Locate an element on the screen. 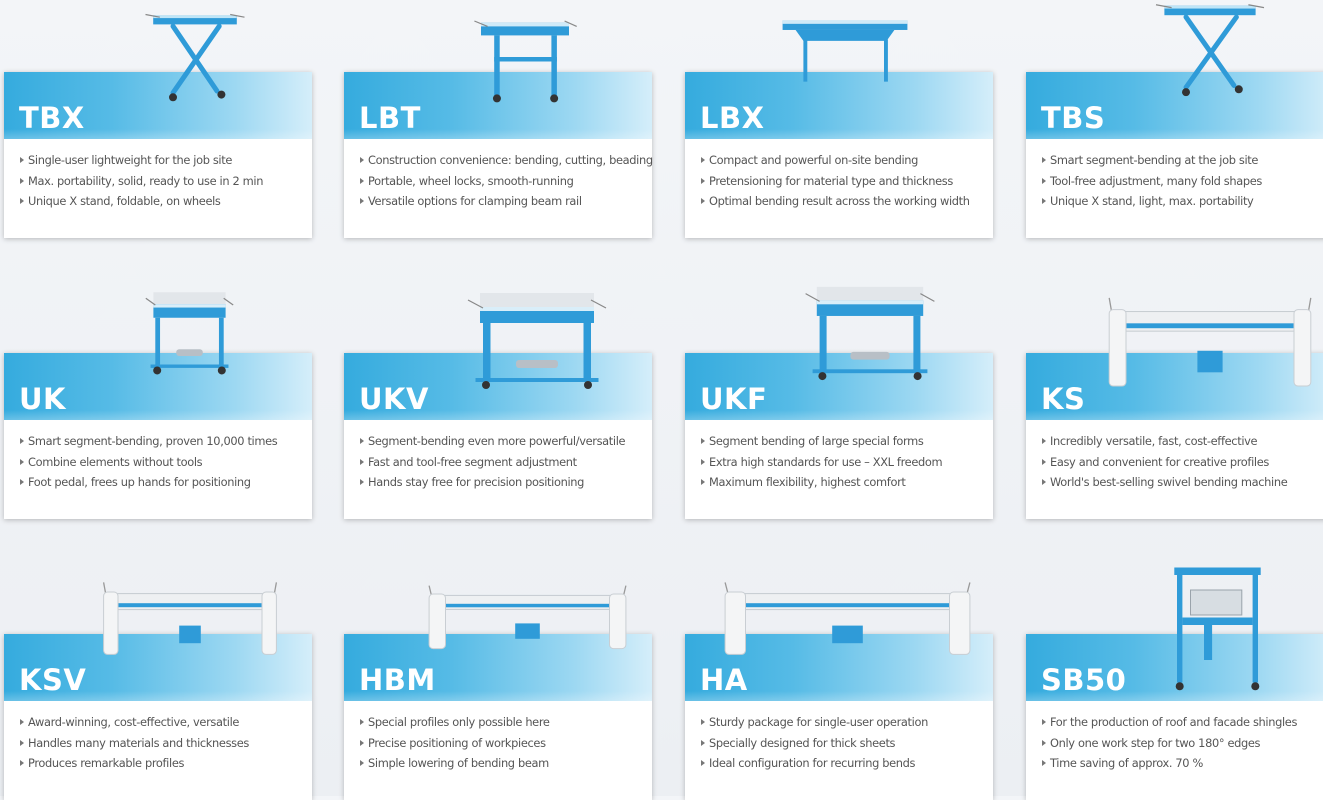 The height and width of the screenshot is (800, 1323). feature-text: Only one work step for two 180° edges is located at coordinates (1155, 742).